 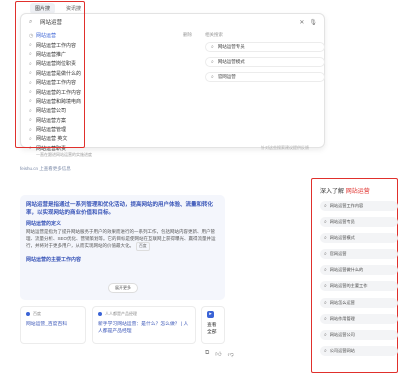 I want to click on panel-title: 深入了解 网站运营, so click(x=345, y=192).